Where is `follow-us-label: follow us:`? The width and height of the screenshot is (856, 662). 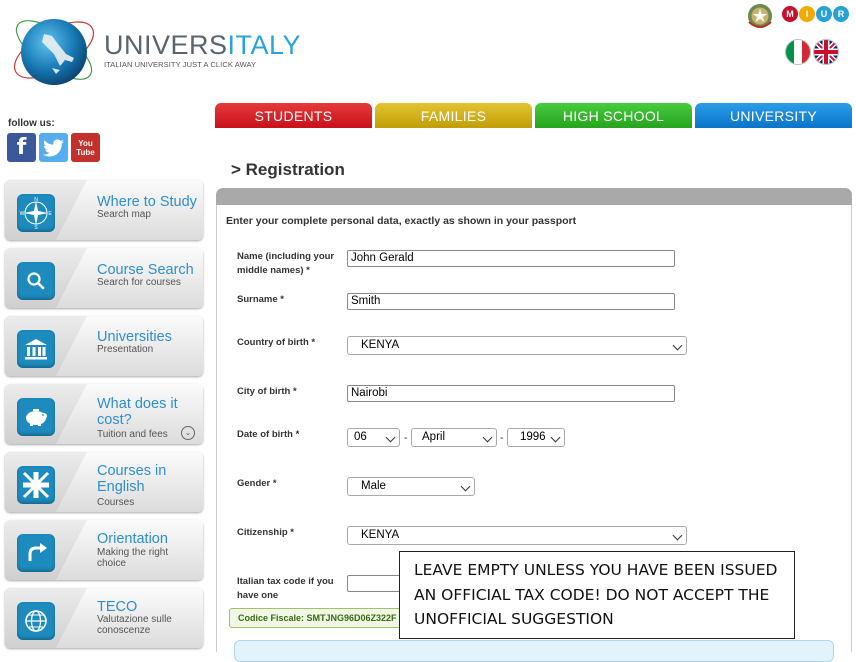 follow-us-label: follow us: is located at coordinates (31, 123).